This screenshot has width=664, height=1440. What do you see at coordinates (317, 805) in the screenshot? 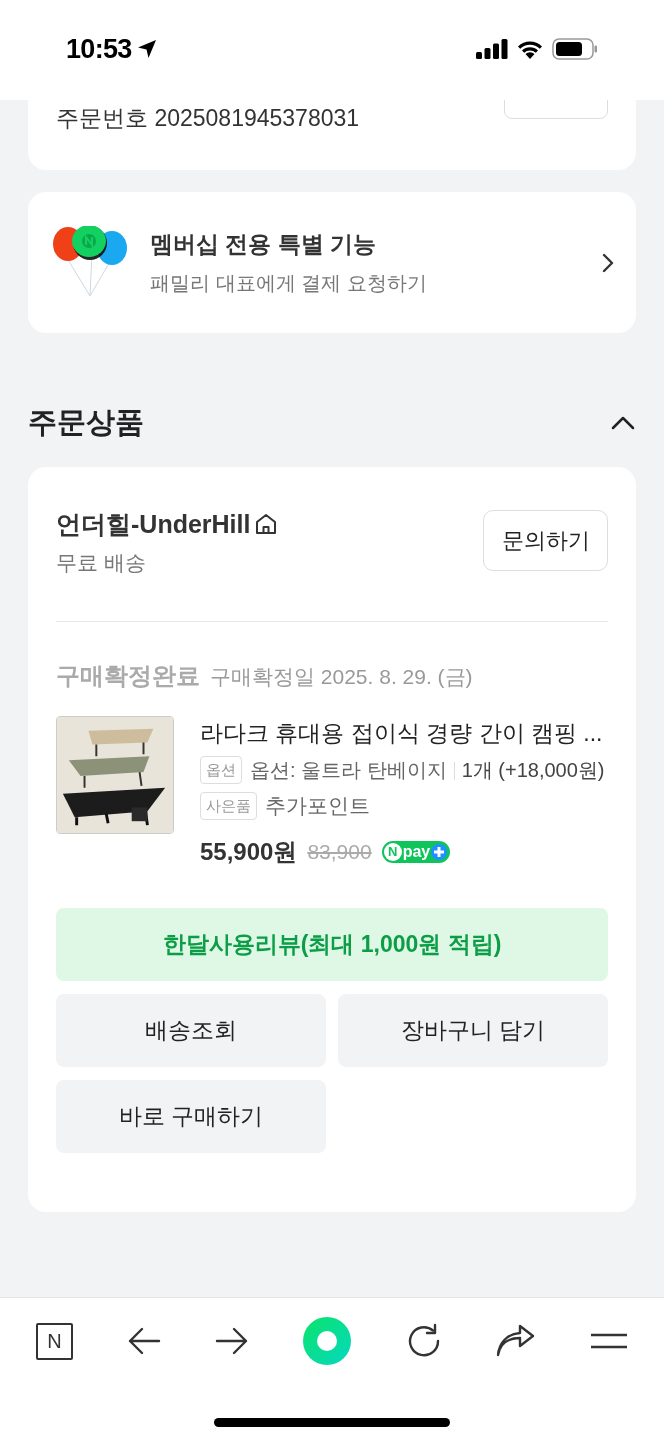
I see `option-text: 추가포인트` at bounding box center [317, 805].